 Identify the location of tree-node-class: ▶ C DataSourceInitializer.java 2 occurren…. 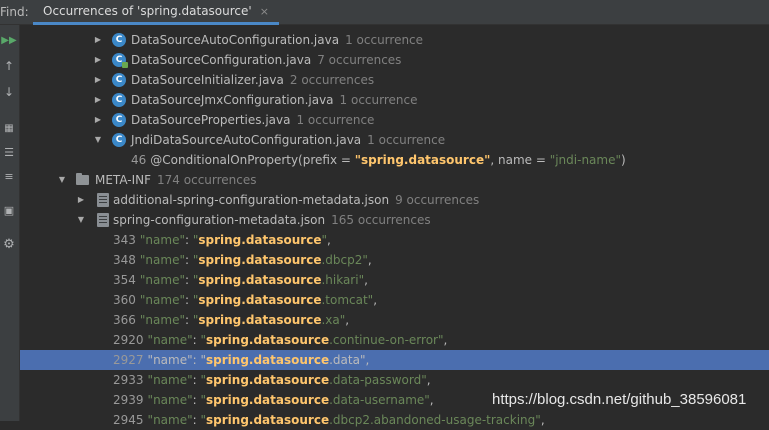
(394, 80).